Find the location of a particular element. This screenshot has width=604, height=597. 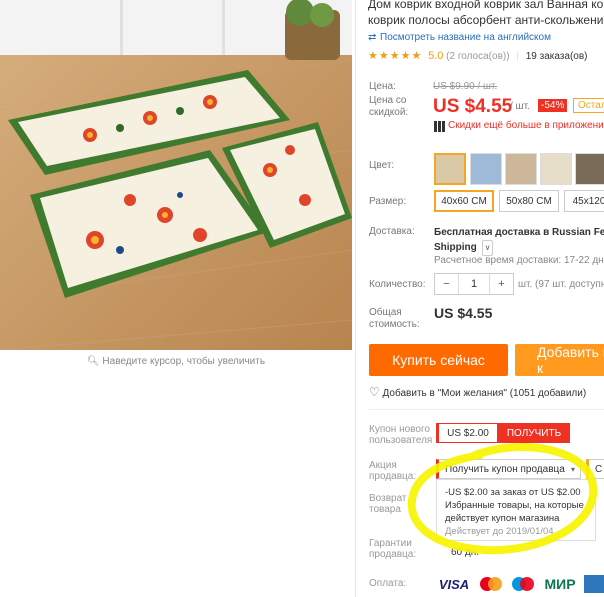

rating-votes: (2 голоса(ов)) is located at coordinates (477, 56).